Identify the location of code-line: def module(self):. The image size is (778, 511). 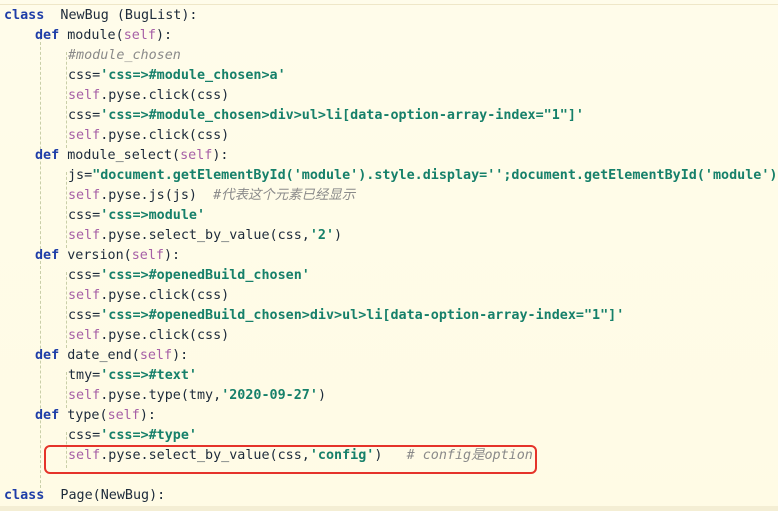
(103, 36).